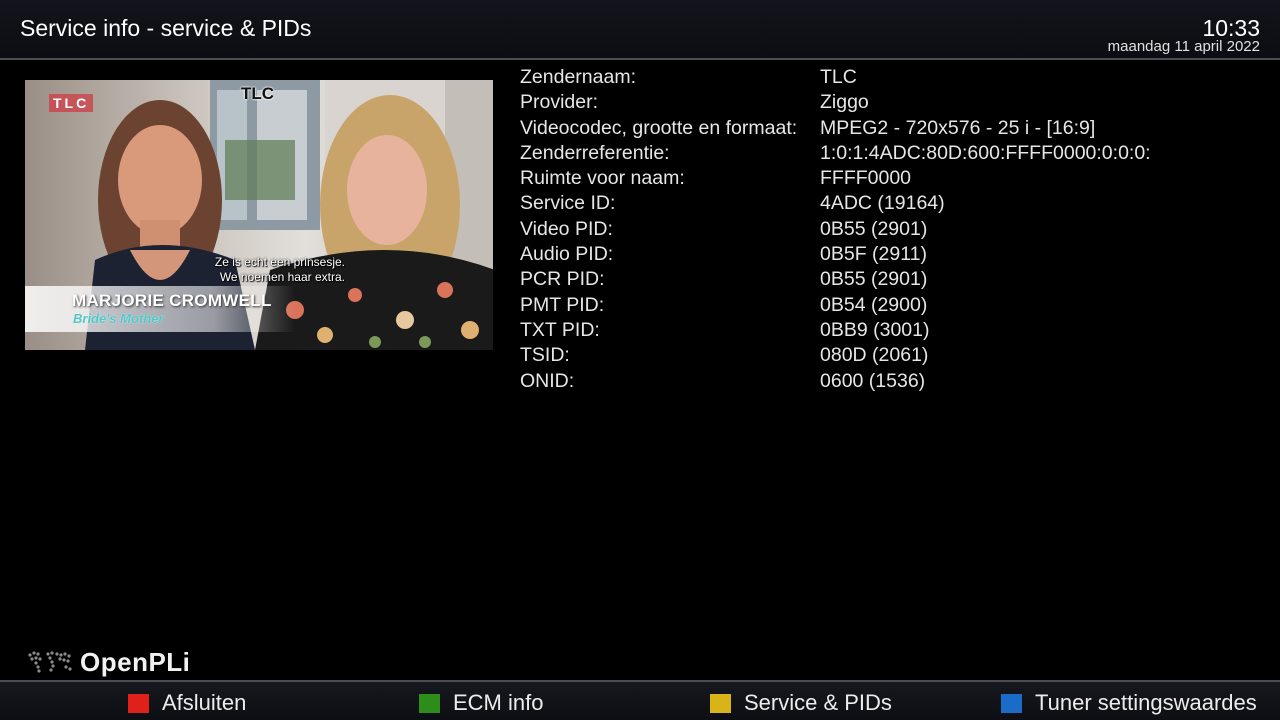 This screenshot has width=1280, height=720. I want to click on date: maandag 11 april 2022, so click(1183, 46).